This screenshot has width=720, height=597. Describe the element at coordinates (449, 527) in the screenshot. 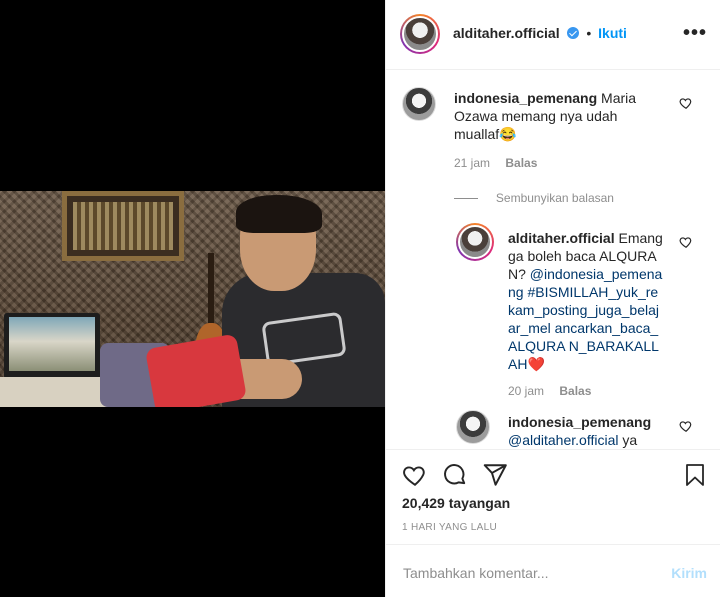

I see `post-date: 1 HARI YANG LALU` at that location.